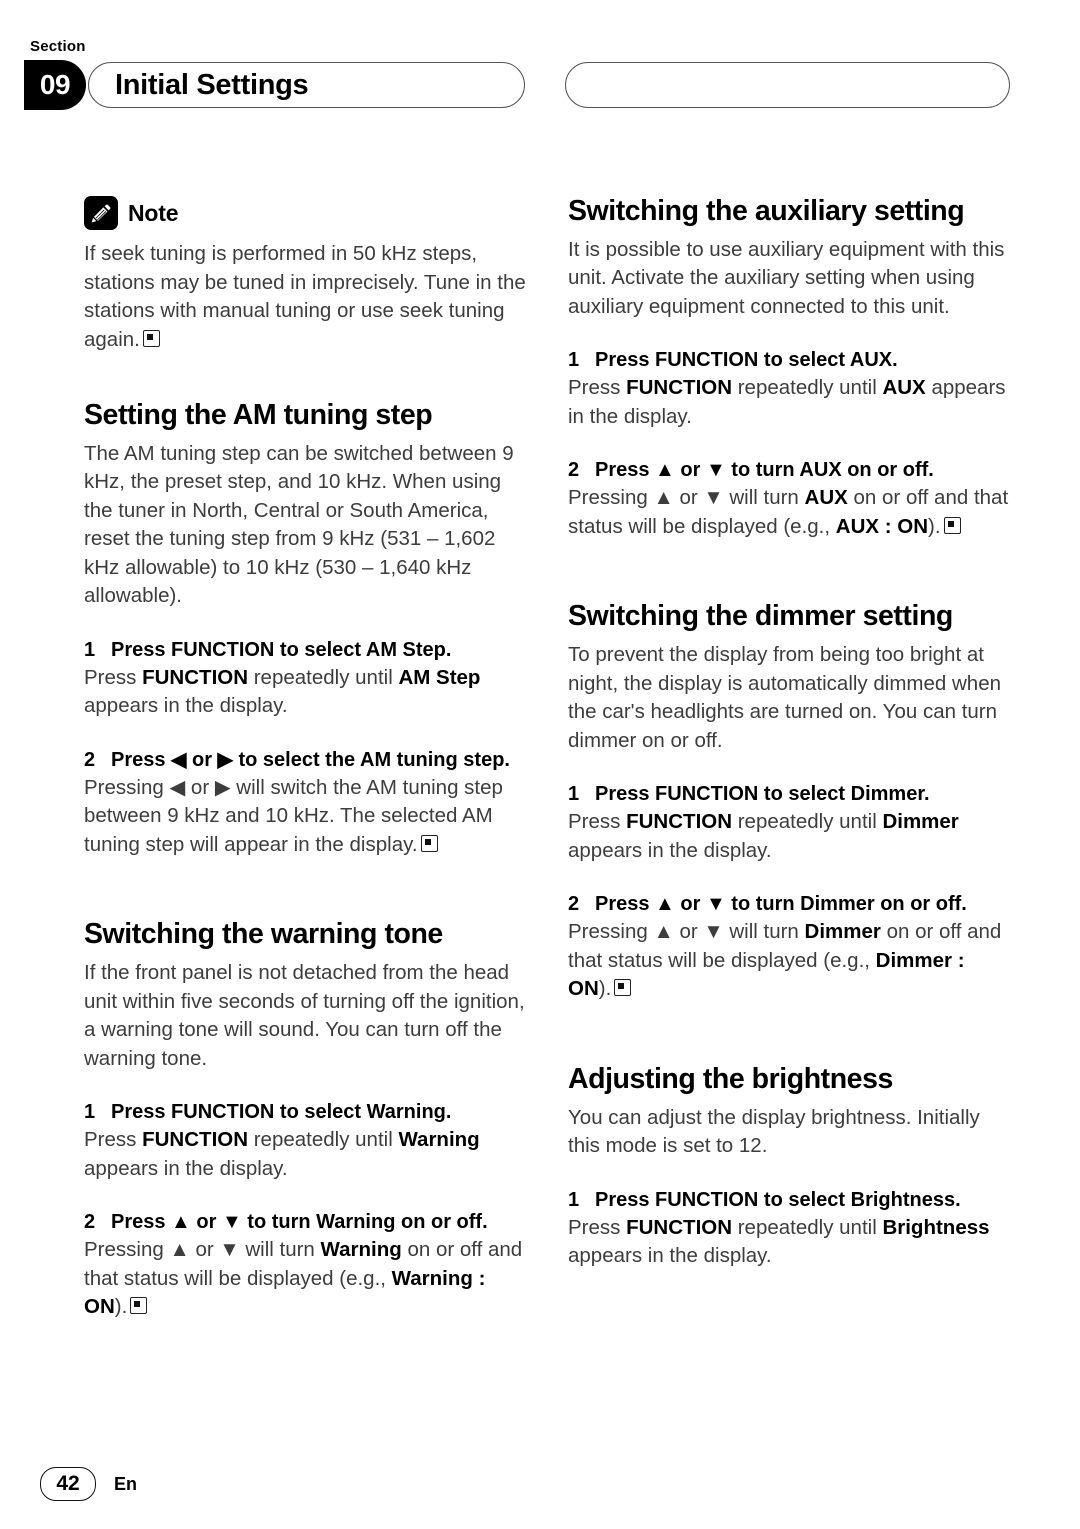  I want to click on page-footer: 42 En, so click(88, 1484).